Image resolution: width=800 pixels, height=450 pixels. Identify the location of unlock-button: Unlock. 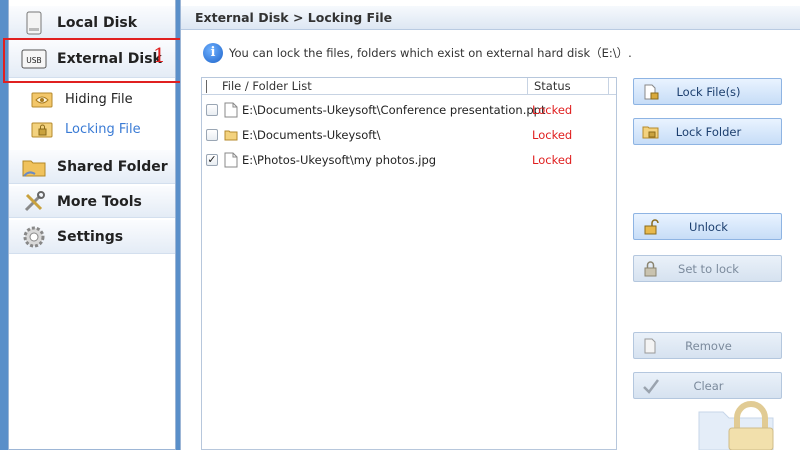
(707, 226).